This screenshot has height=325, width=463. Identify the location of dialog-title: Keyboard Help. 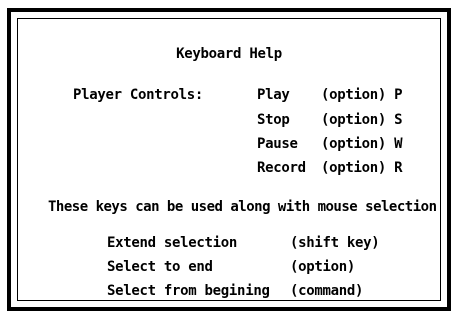
(229, 54).